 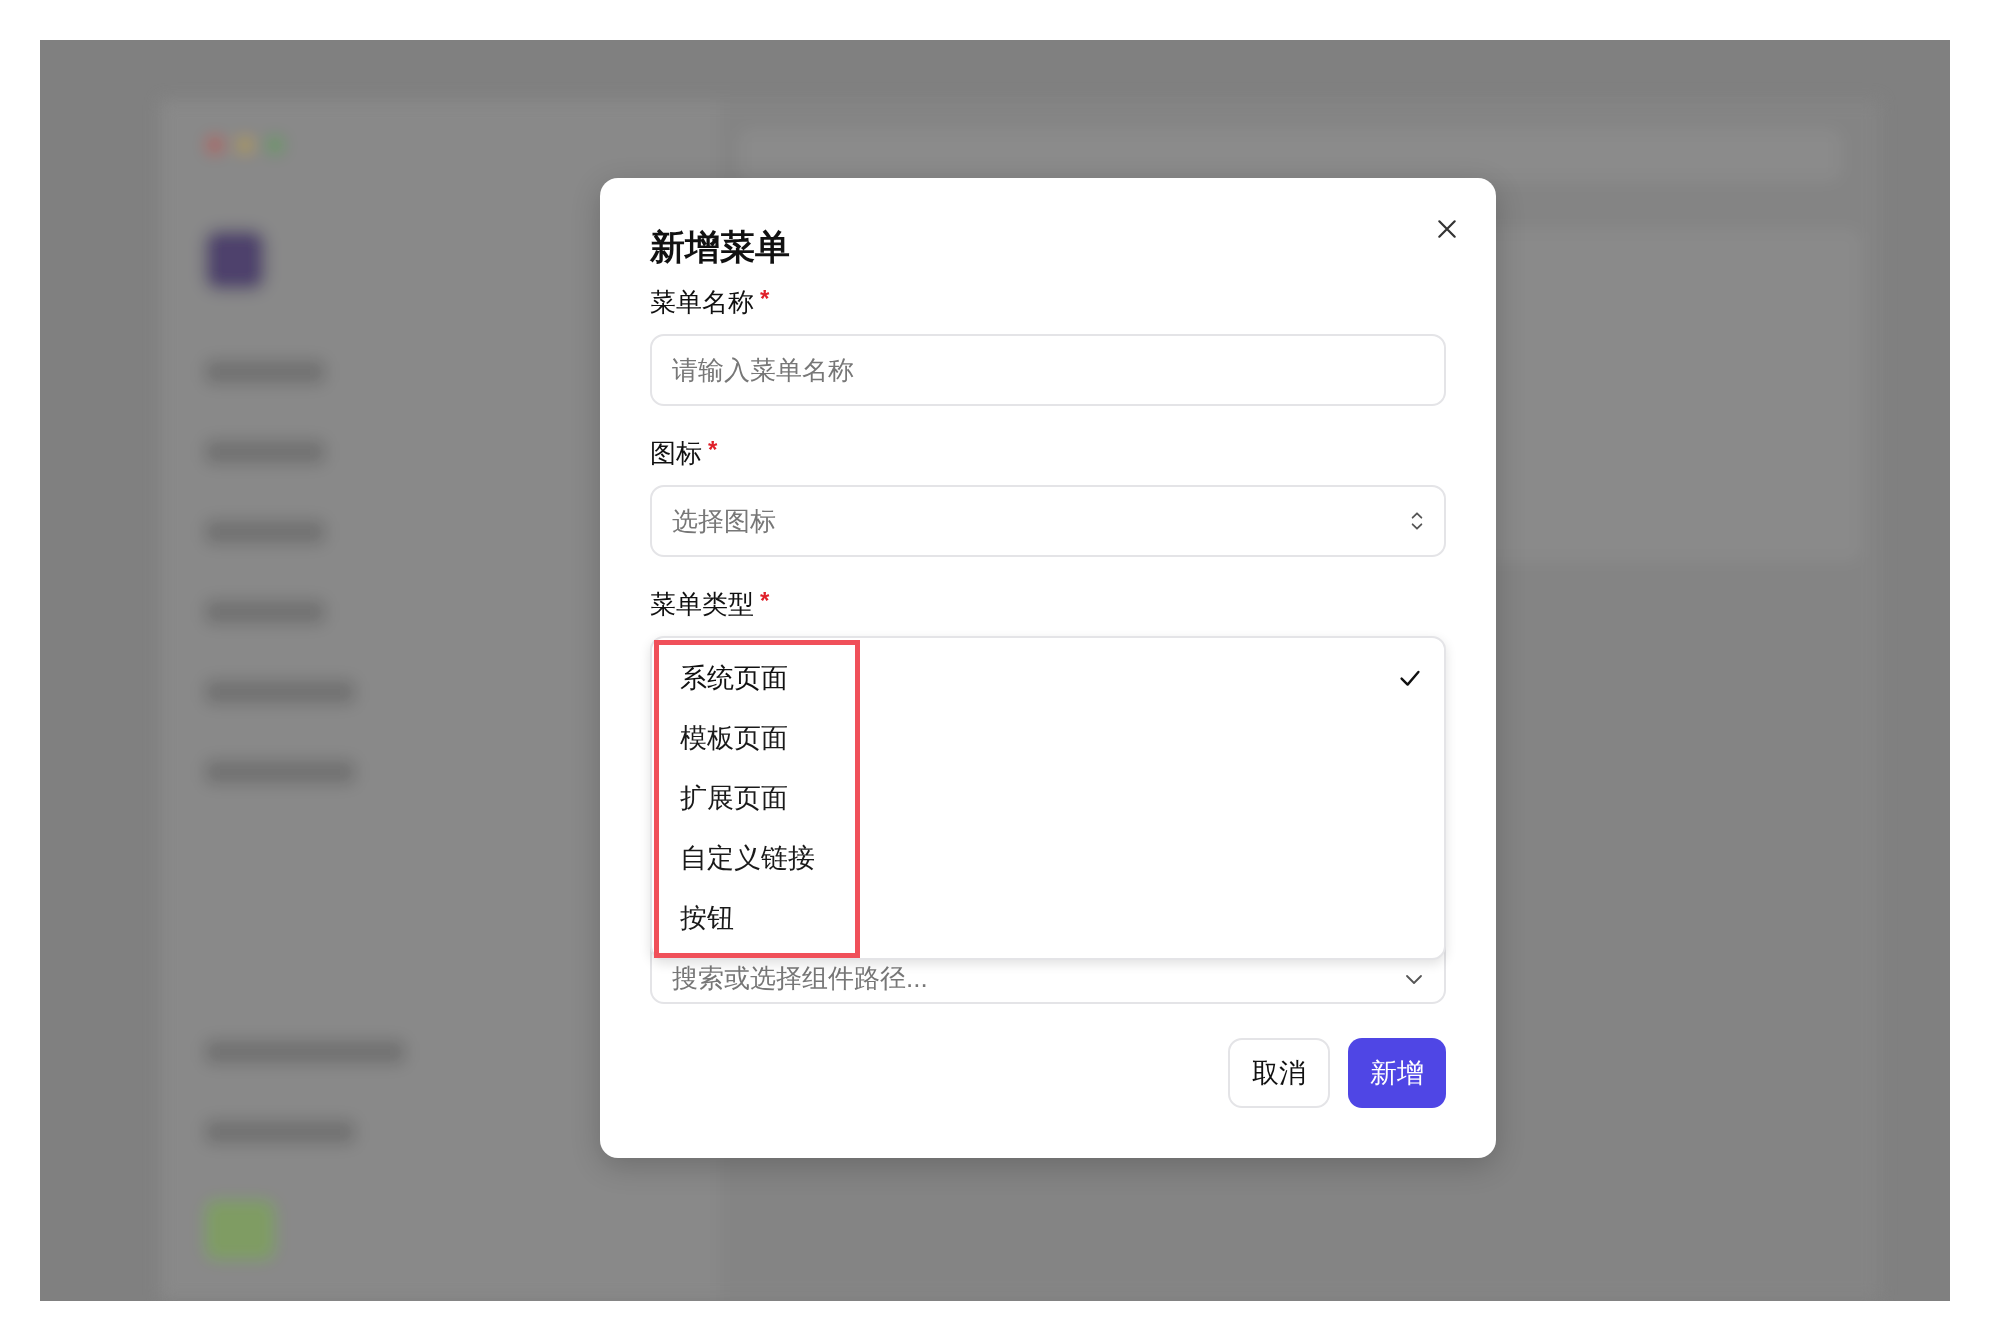 What do you see at coordinates (1414, 980) in the screenshot?
I see `chevron-down-icon` at bounding box center [1414, 980].